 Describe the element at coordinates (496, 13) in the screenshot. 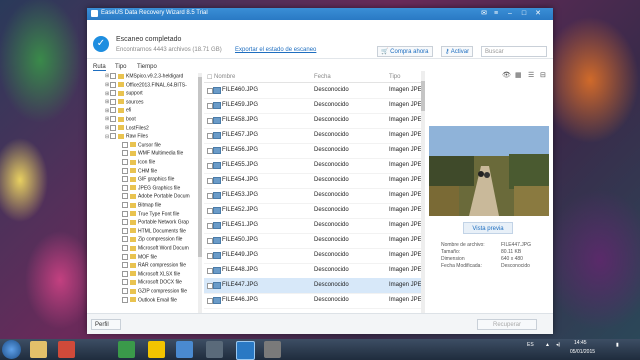

I see `menu-icon: ≡` at that location.